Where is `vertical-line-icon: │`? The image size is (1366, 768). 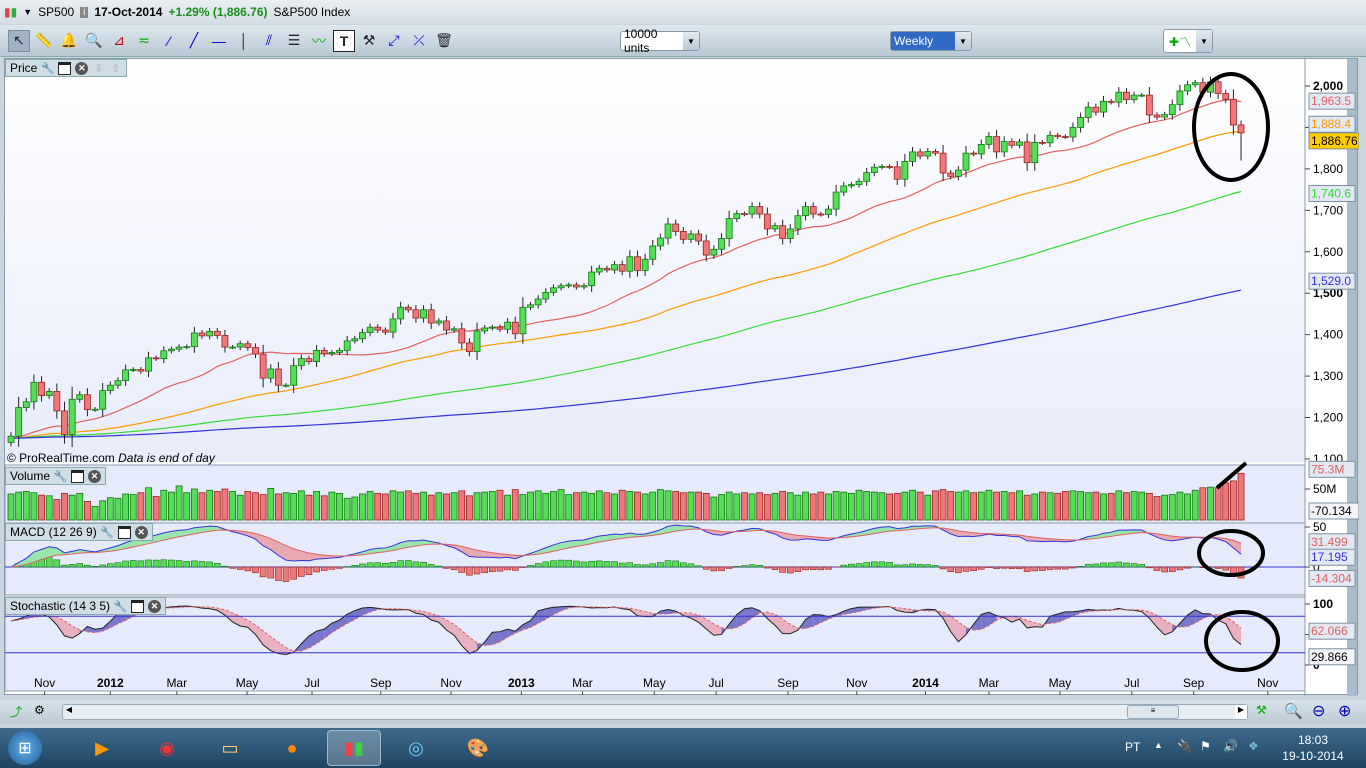
vertical-line-icon: │ is located at coordinates (244, 41).